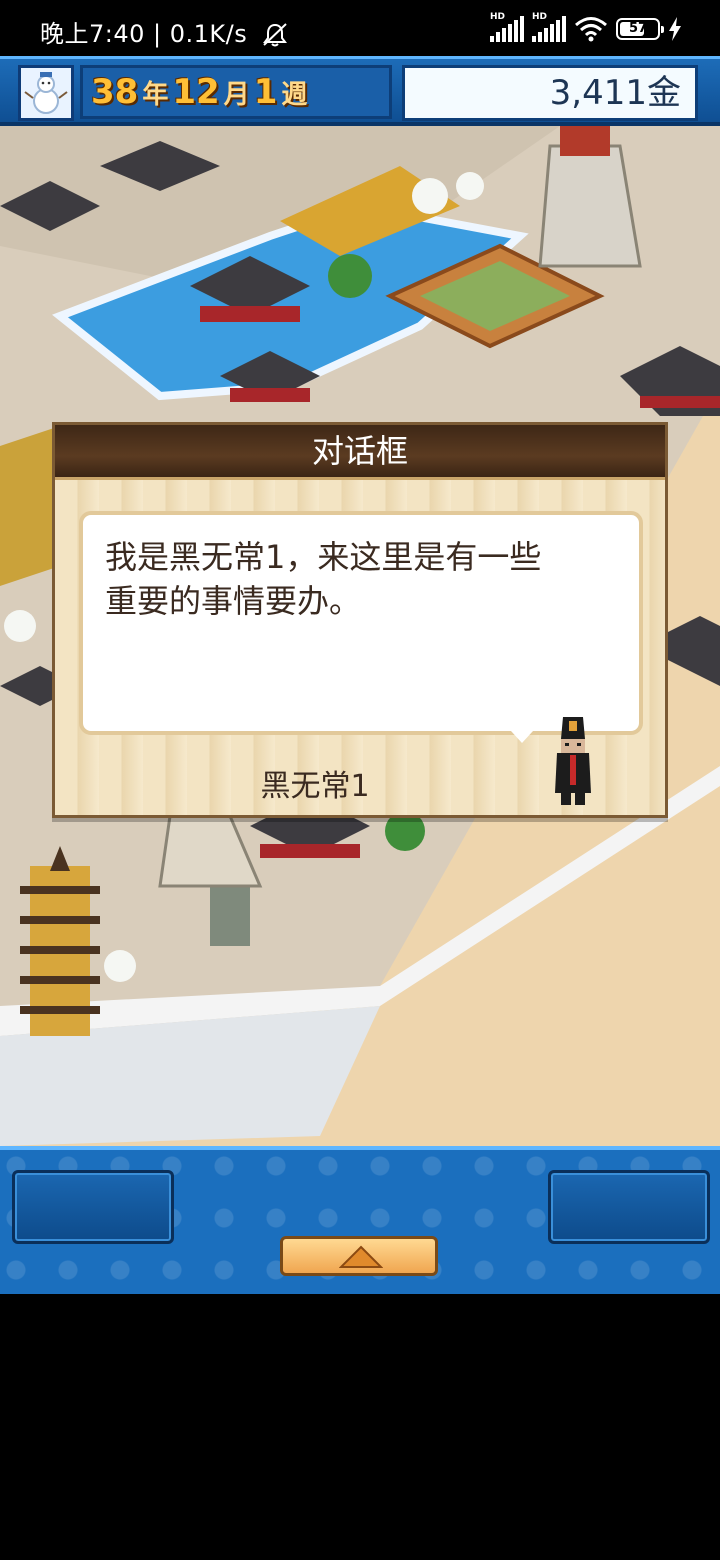  What do you see at coordinates (233, 601) in the screenshot?
I see `dialog-message-line-2: 重要的事情要办。` at bounding box center [233, 601].